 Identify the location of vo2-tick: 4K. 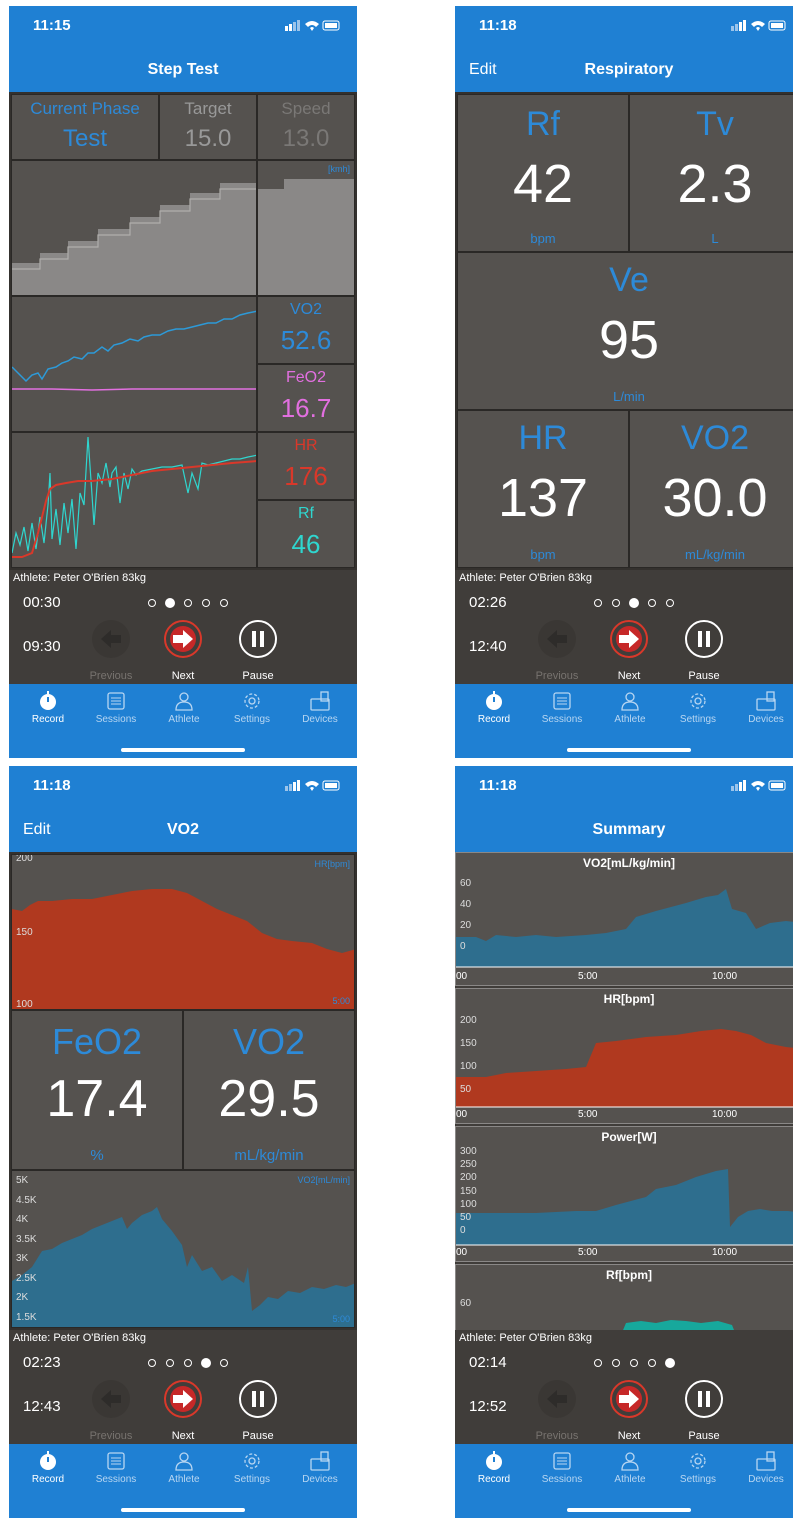
(22, 1219).